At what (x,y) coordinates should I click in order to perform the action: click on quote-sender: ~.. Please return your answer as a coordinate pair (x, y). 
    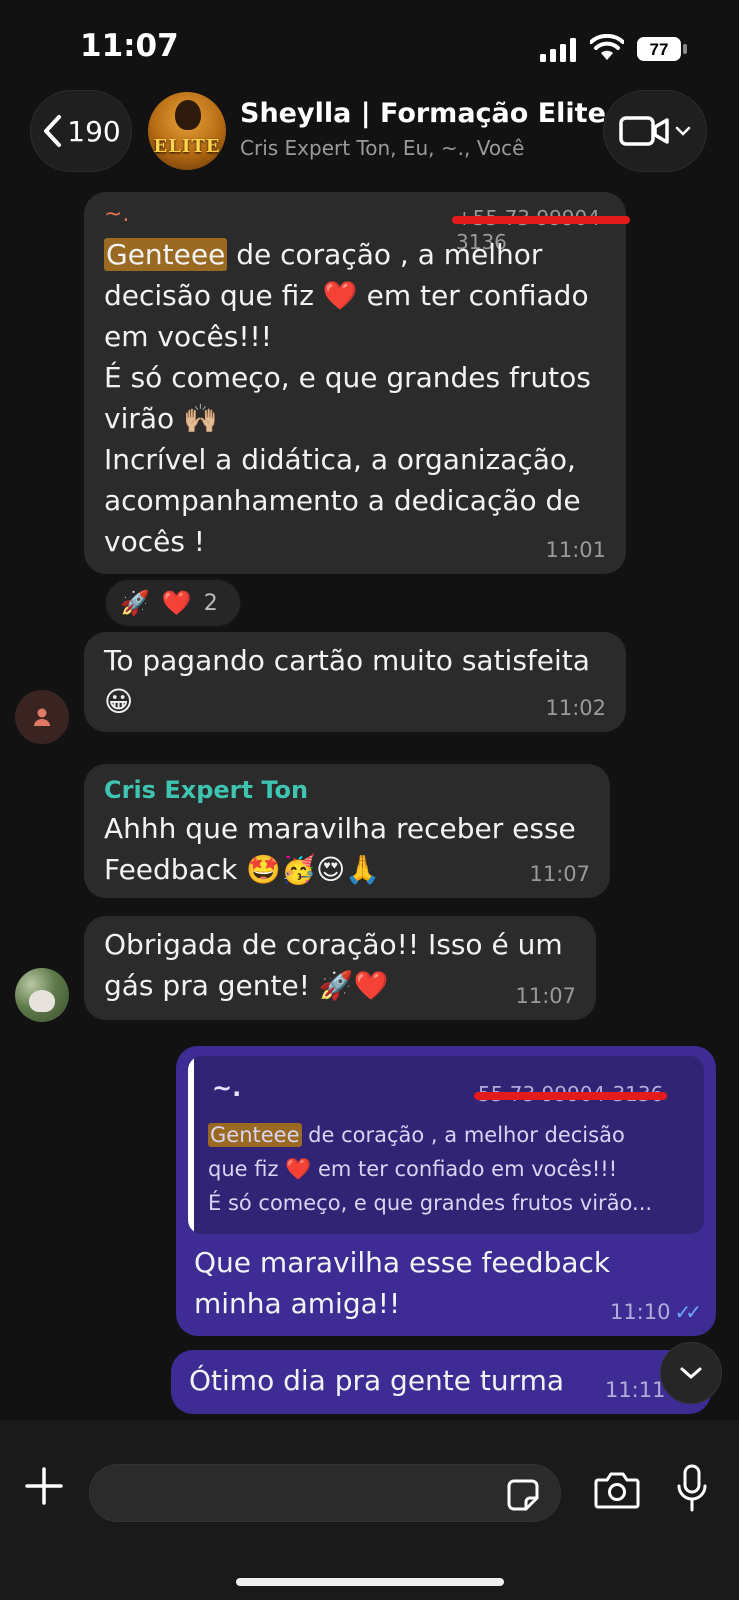
    Looking at the image, I should click on (227, 1088).